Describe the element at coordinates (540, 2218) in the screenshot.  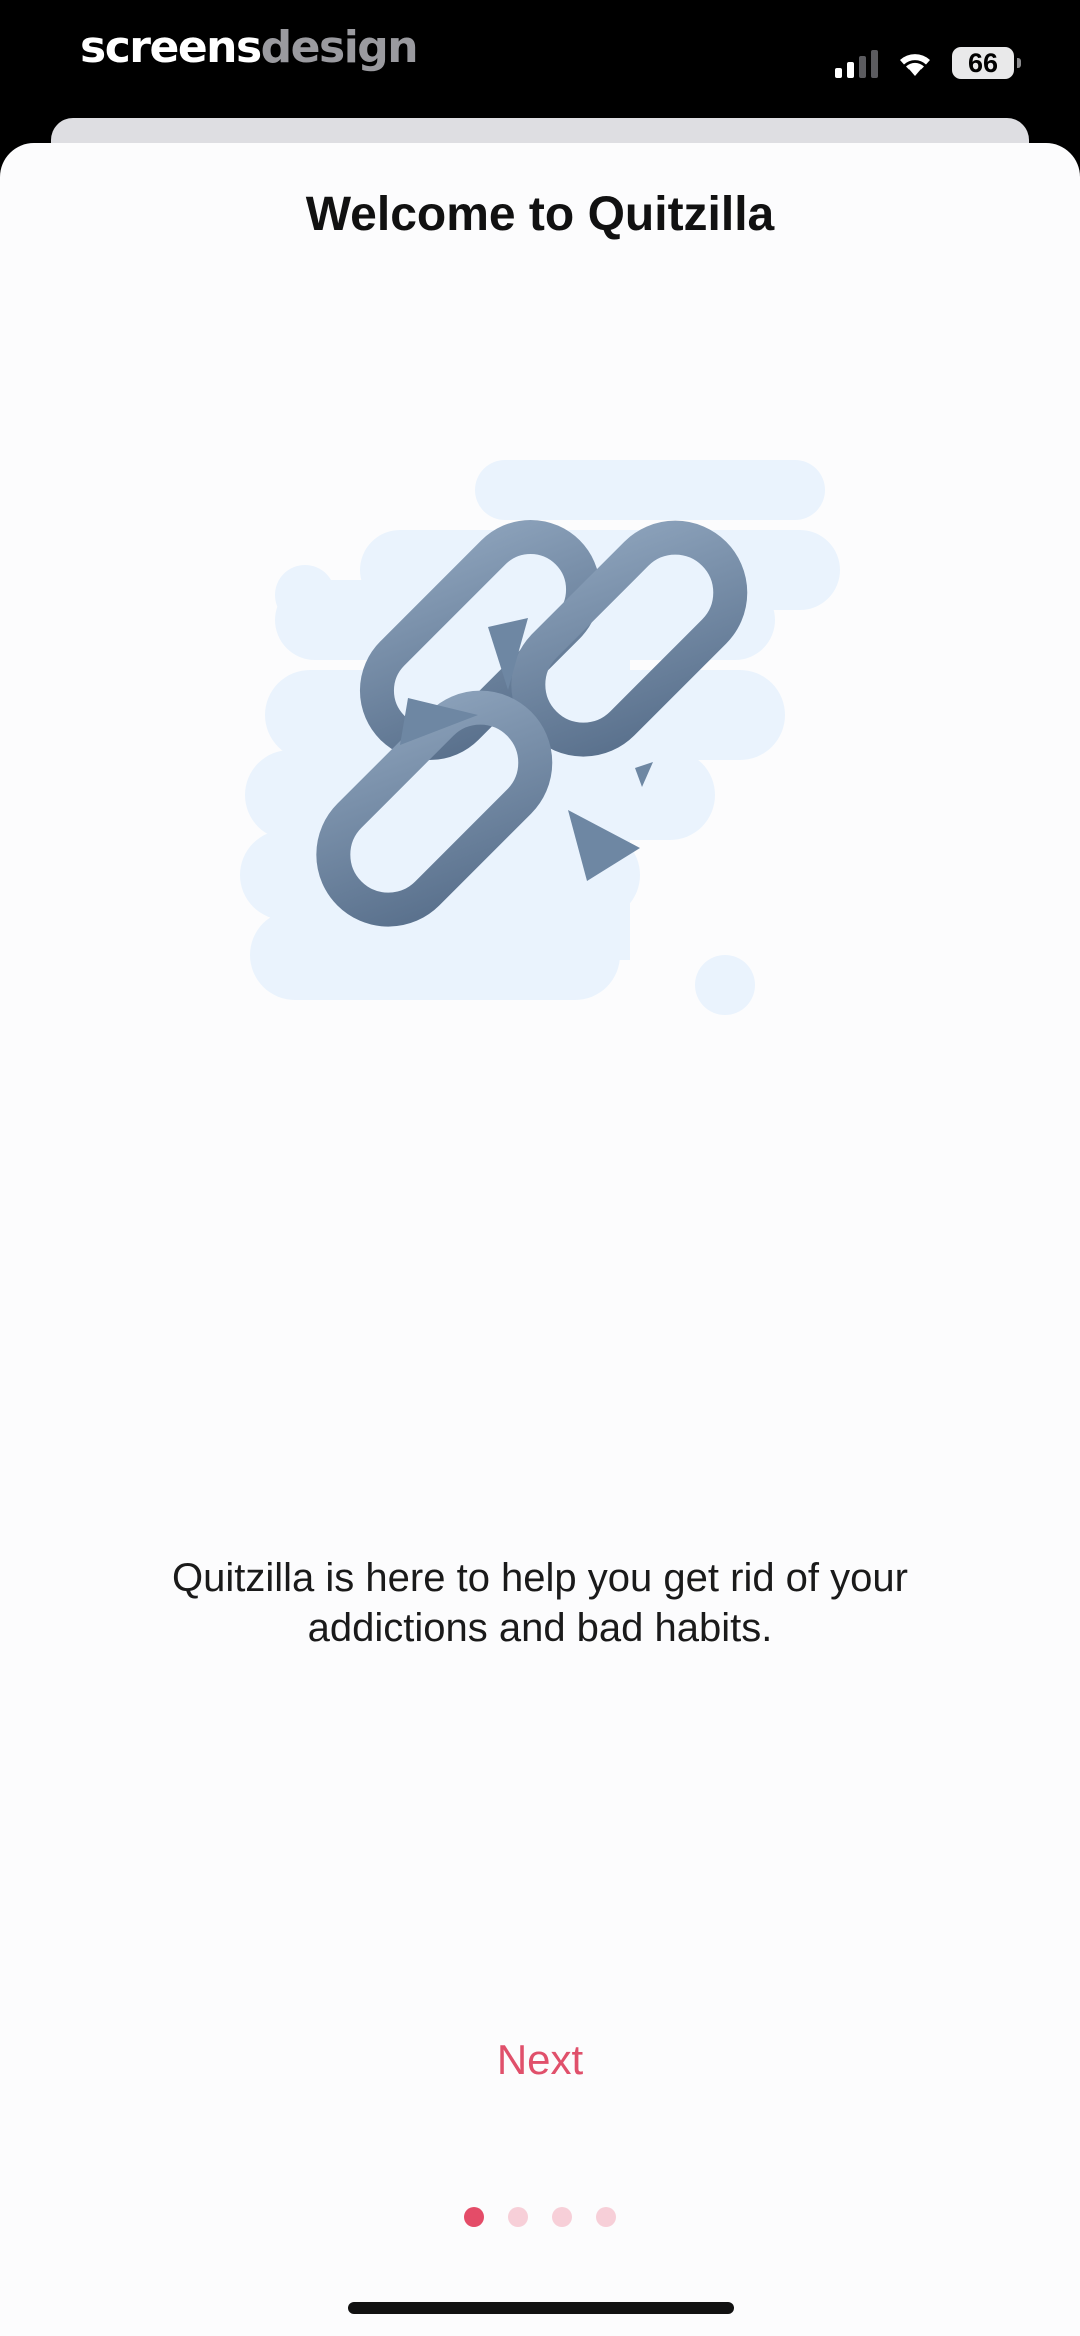
I see `page-indicator` at that location.